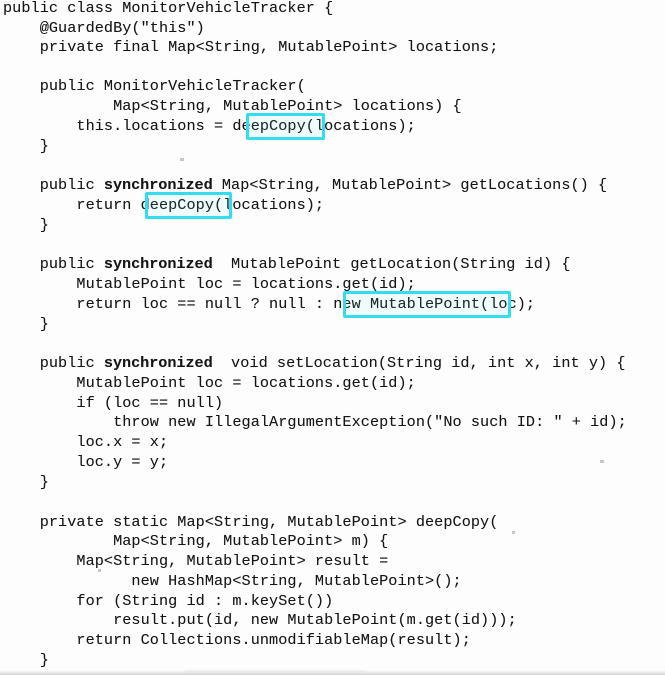 The width and height of the screenshot is (665, 675). Describe the element at coordinates (86, 442) in the screenshot. I see `code-line: loc.x = x;` at that location.